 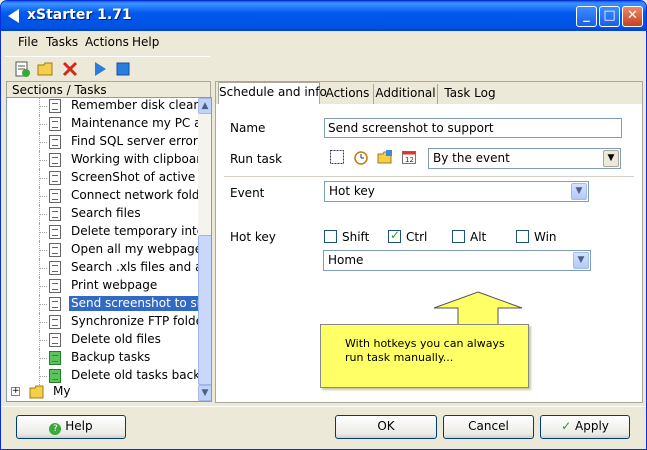 I want to click on apply-button: ✓ Apply, so click(x=585, y=427).